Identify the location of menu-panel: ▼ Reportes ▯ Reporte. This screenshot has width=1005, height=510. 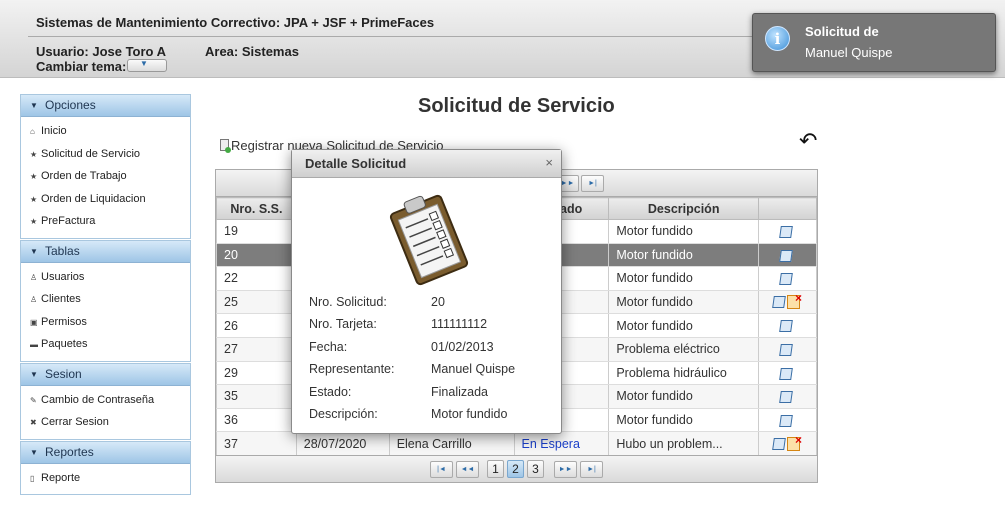
(105, 467).